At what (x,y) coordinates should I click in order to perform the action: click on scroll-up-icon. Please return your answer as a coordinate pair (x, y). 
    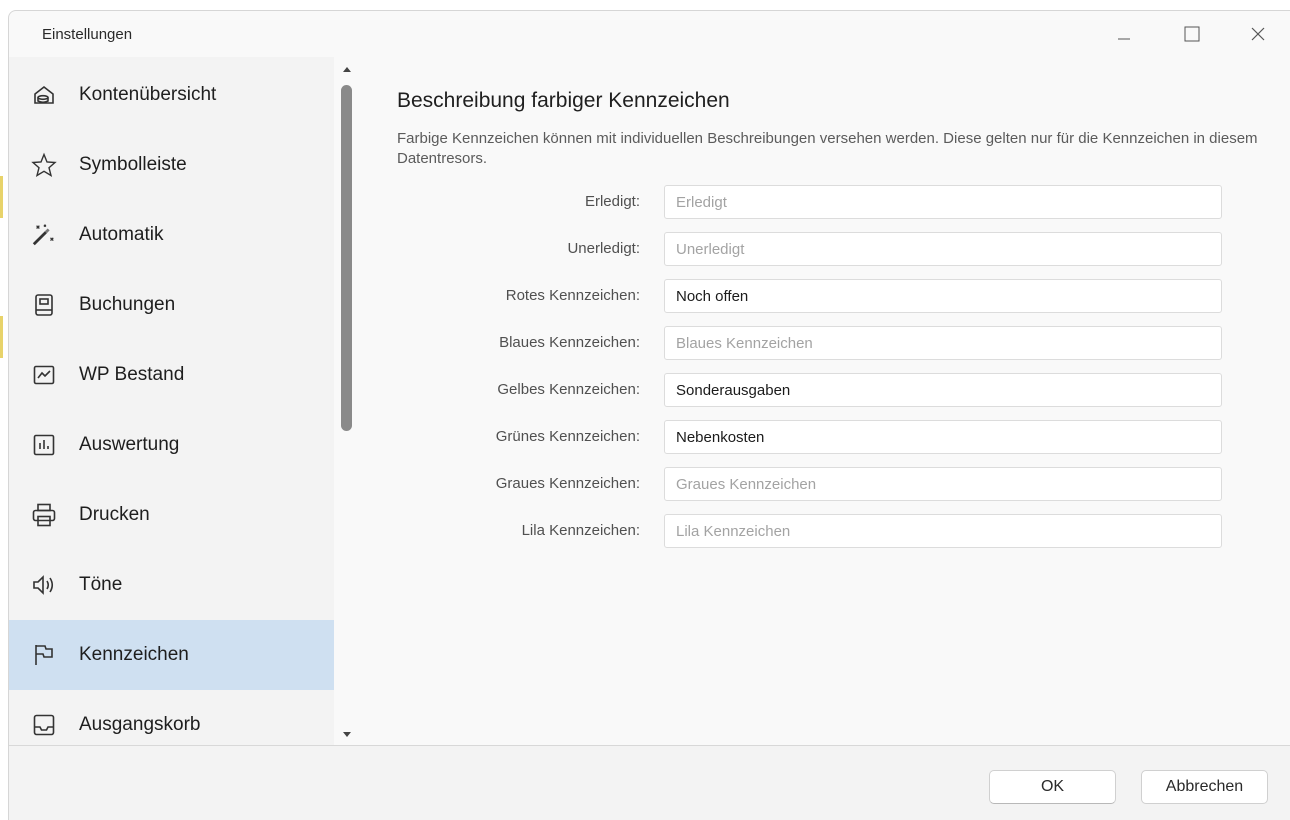
    Looking at the image, I should click on (347, 69).